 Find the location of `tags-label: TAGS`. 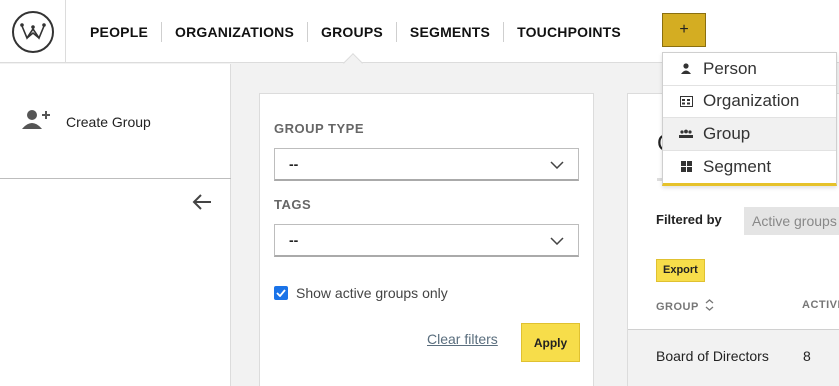

tags-label: TAGS is located at coordinates (293, 204).